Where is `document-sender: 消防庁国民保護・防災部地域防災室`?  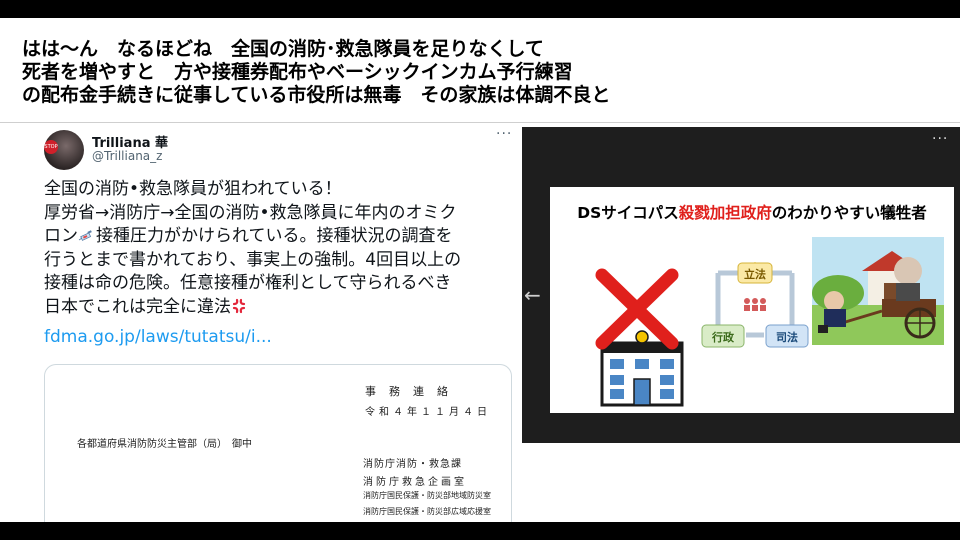
document-sender: 消防庁国民保護・防災部地域防災室 is located at coordinates (427, 495).